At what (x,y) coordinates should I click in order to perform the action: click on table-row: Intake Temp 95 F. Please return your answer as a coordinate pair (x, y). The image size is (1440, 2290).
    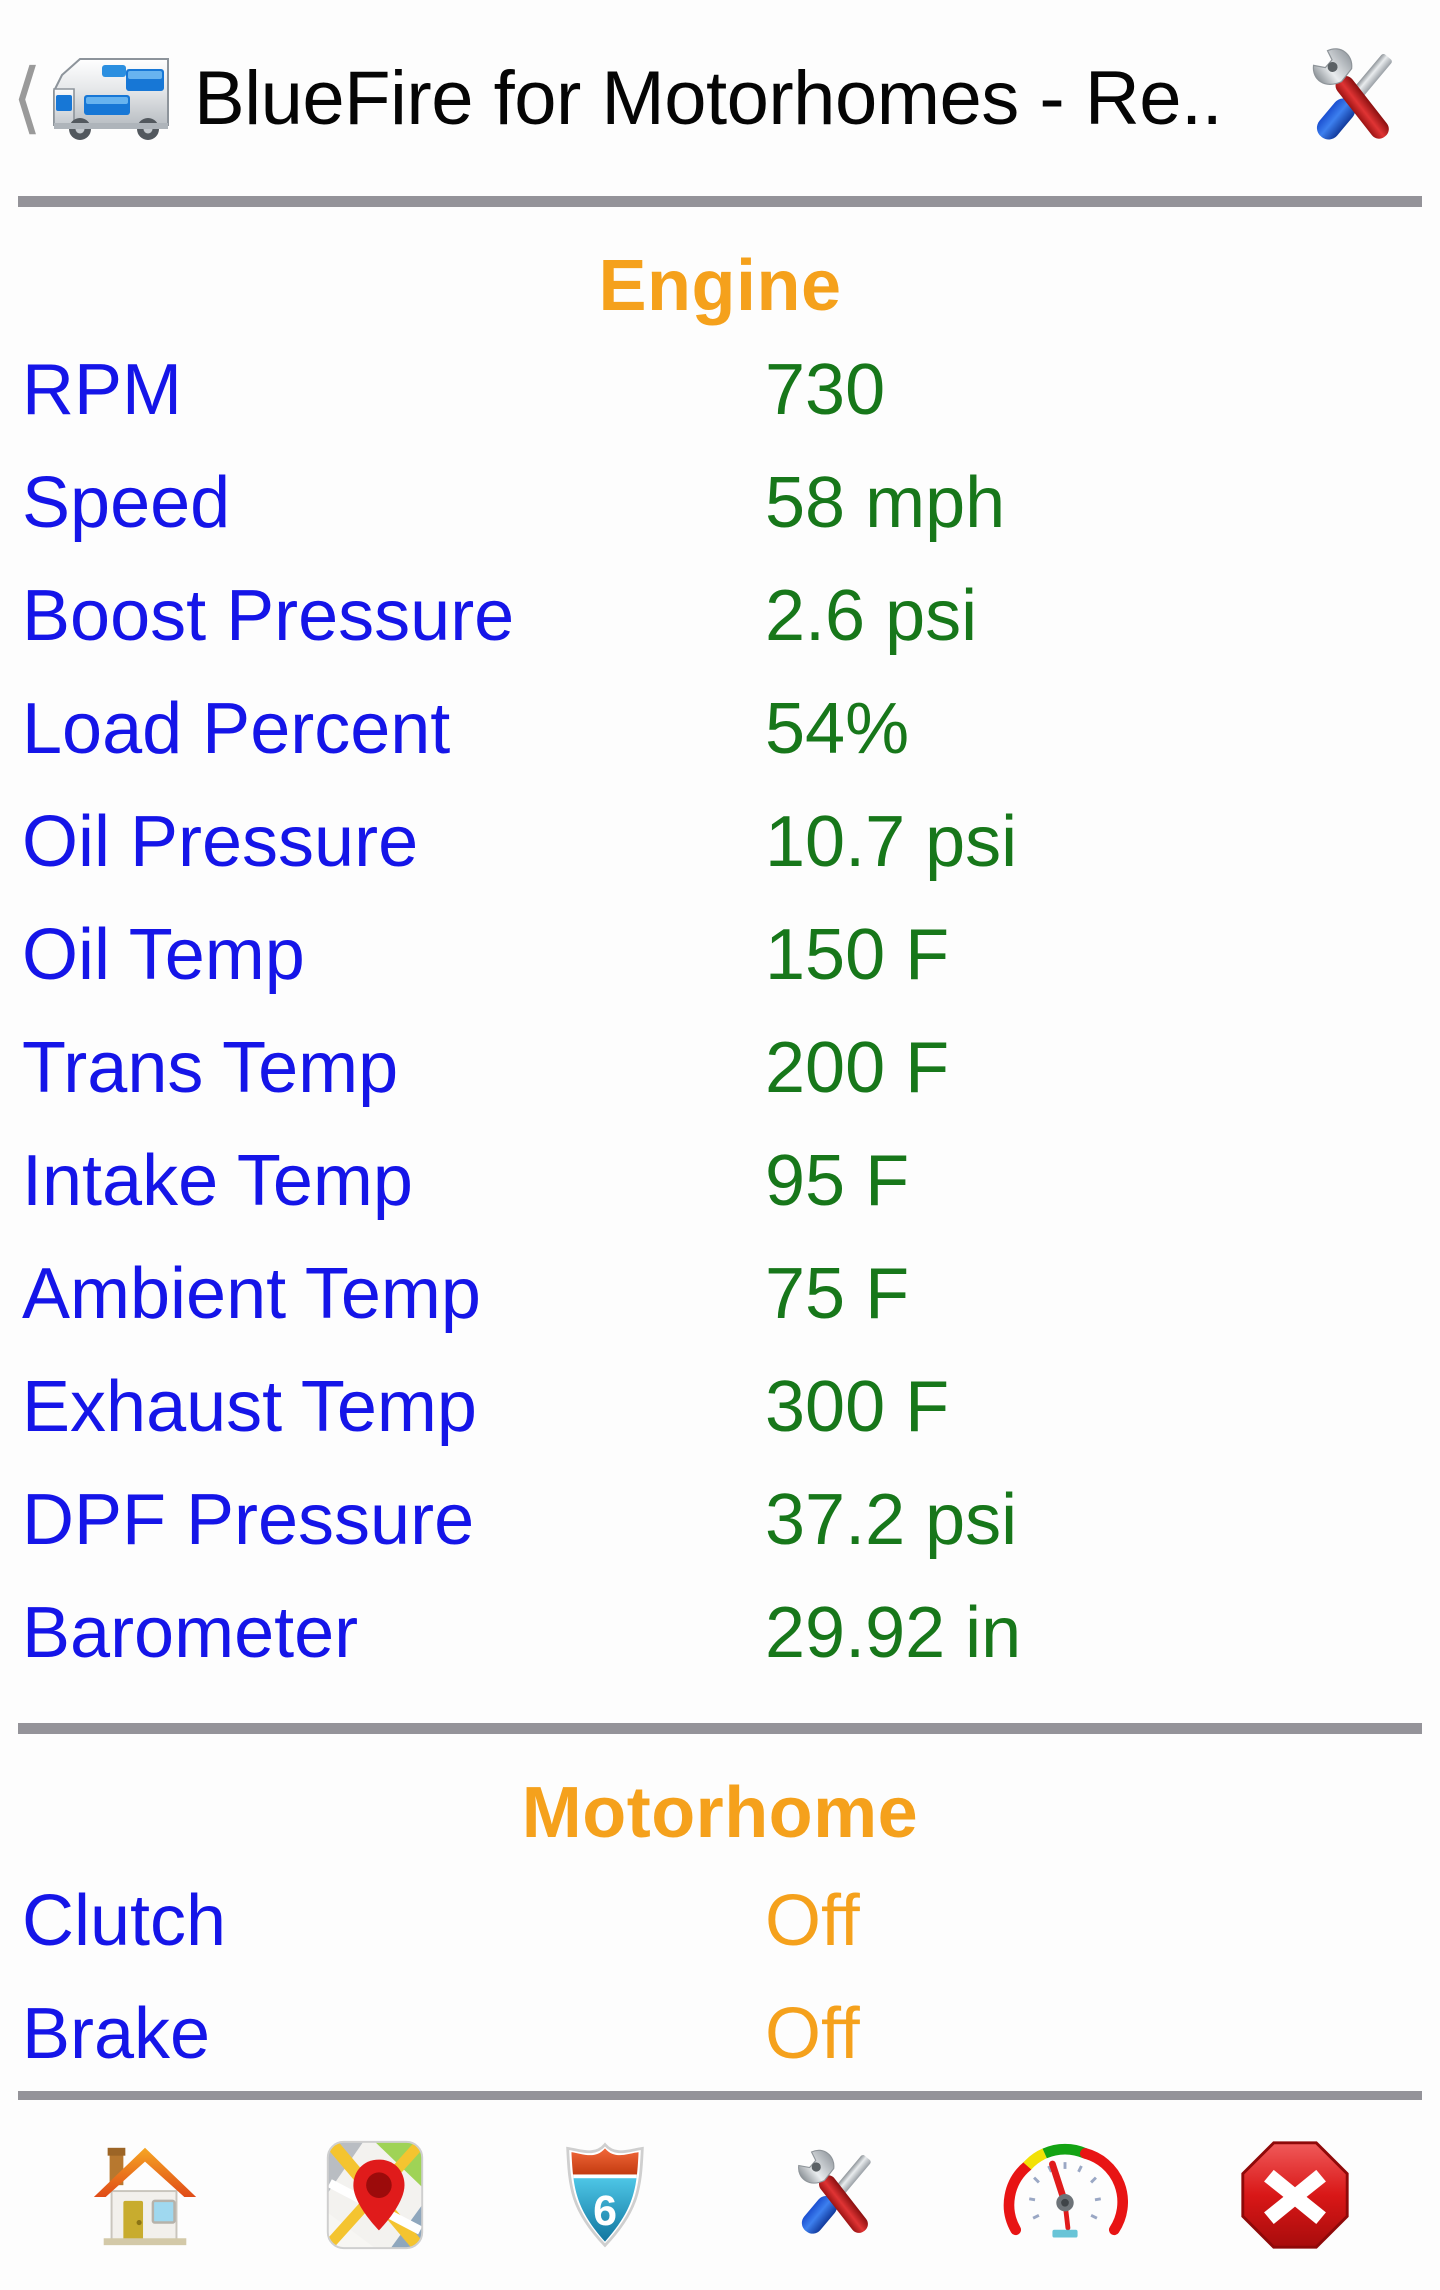
    Looking at the image, I should click on (720, 1196).